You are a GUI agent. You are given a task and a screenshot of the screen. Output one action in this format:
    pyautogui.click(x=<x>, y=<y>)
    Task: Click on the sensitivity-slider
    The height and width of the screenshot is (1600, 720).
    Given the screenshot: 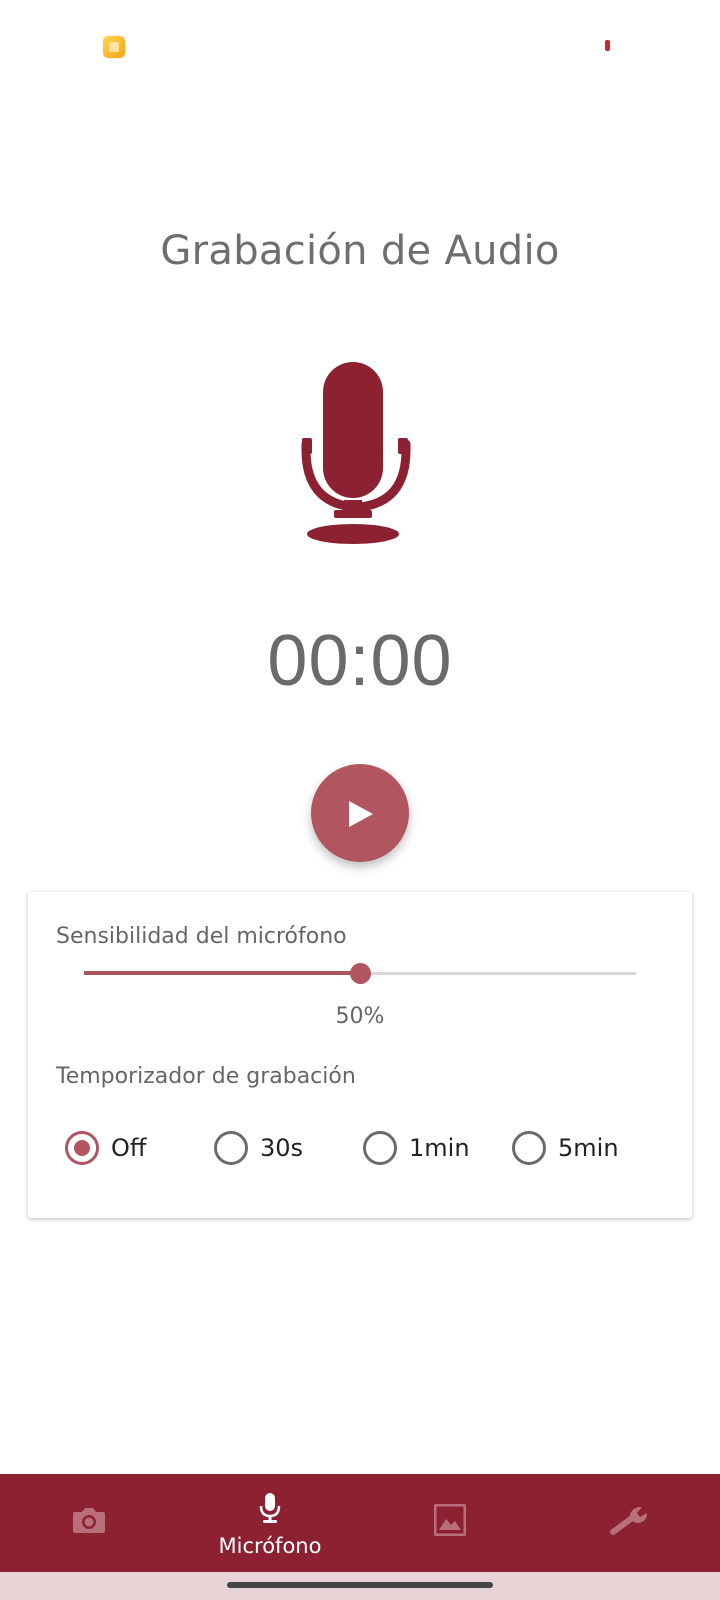 What is the action you would take?
    pyautogui.click(x=360, y=973)
    